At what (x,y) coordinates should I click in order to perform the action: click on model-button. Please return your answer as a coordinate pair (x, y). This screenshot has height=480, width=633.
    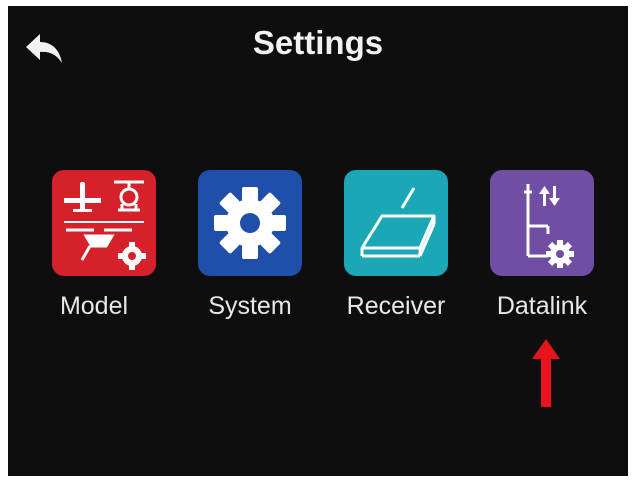
    Looking at the image, I should click on (104, 223).